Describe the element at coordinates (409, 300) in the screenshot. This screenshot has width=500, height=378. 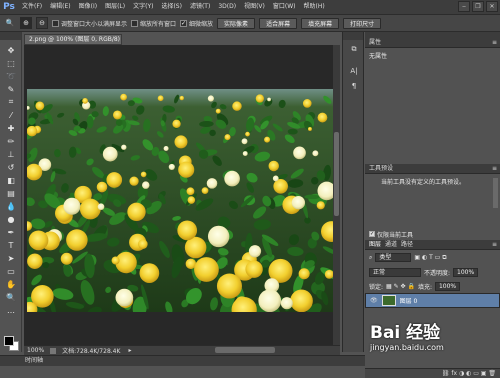
I see `layer-name: 图层 0` at that location.